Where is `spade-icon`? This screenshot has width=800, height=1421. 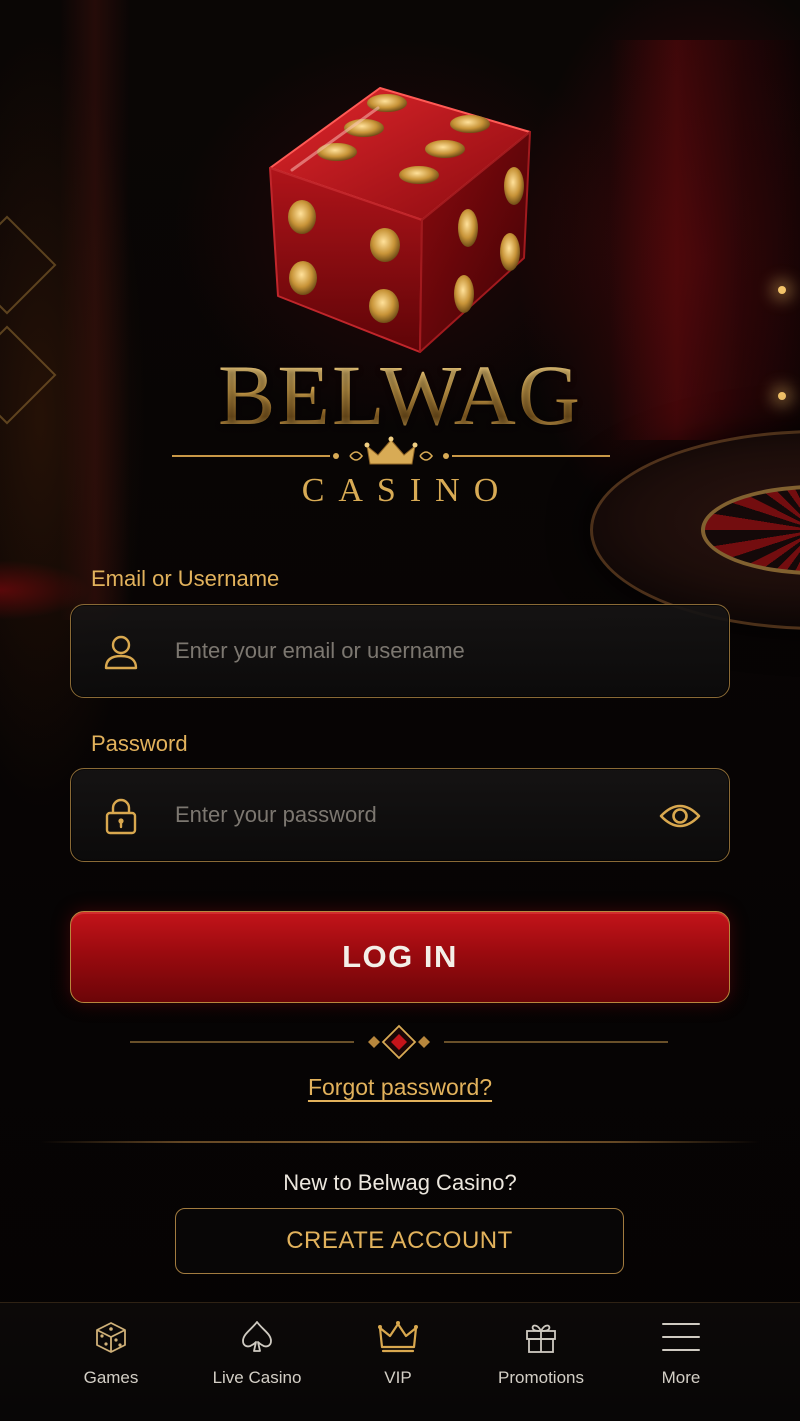 spade-icon is located at coordinates (257, 1336).